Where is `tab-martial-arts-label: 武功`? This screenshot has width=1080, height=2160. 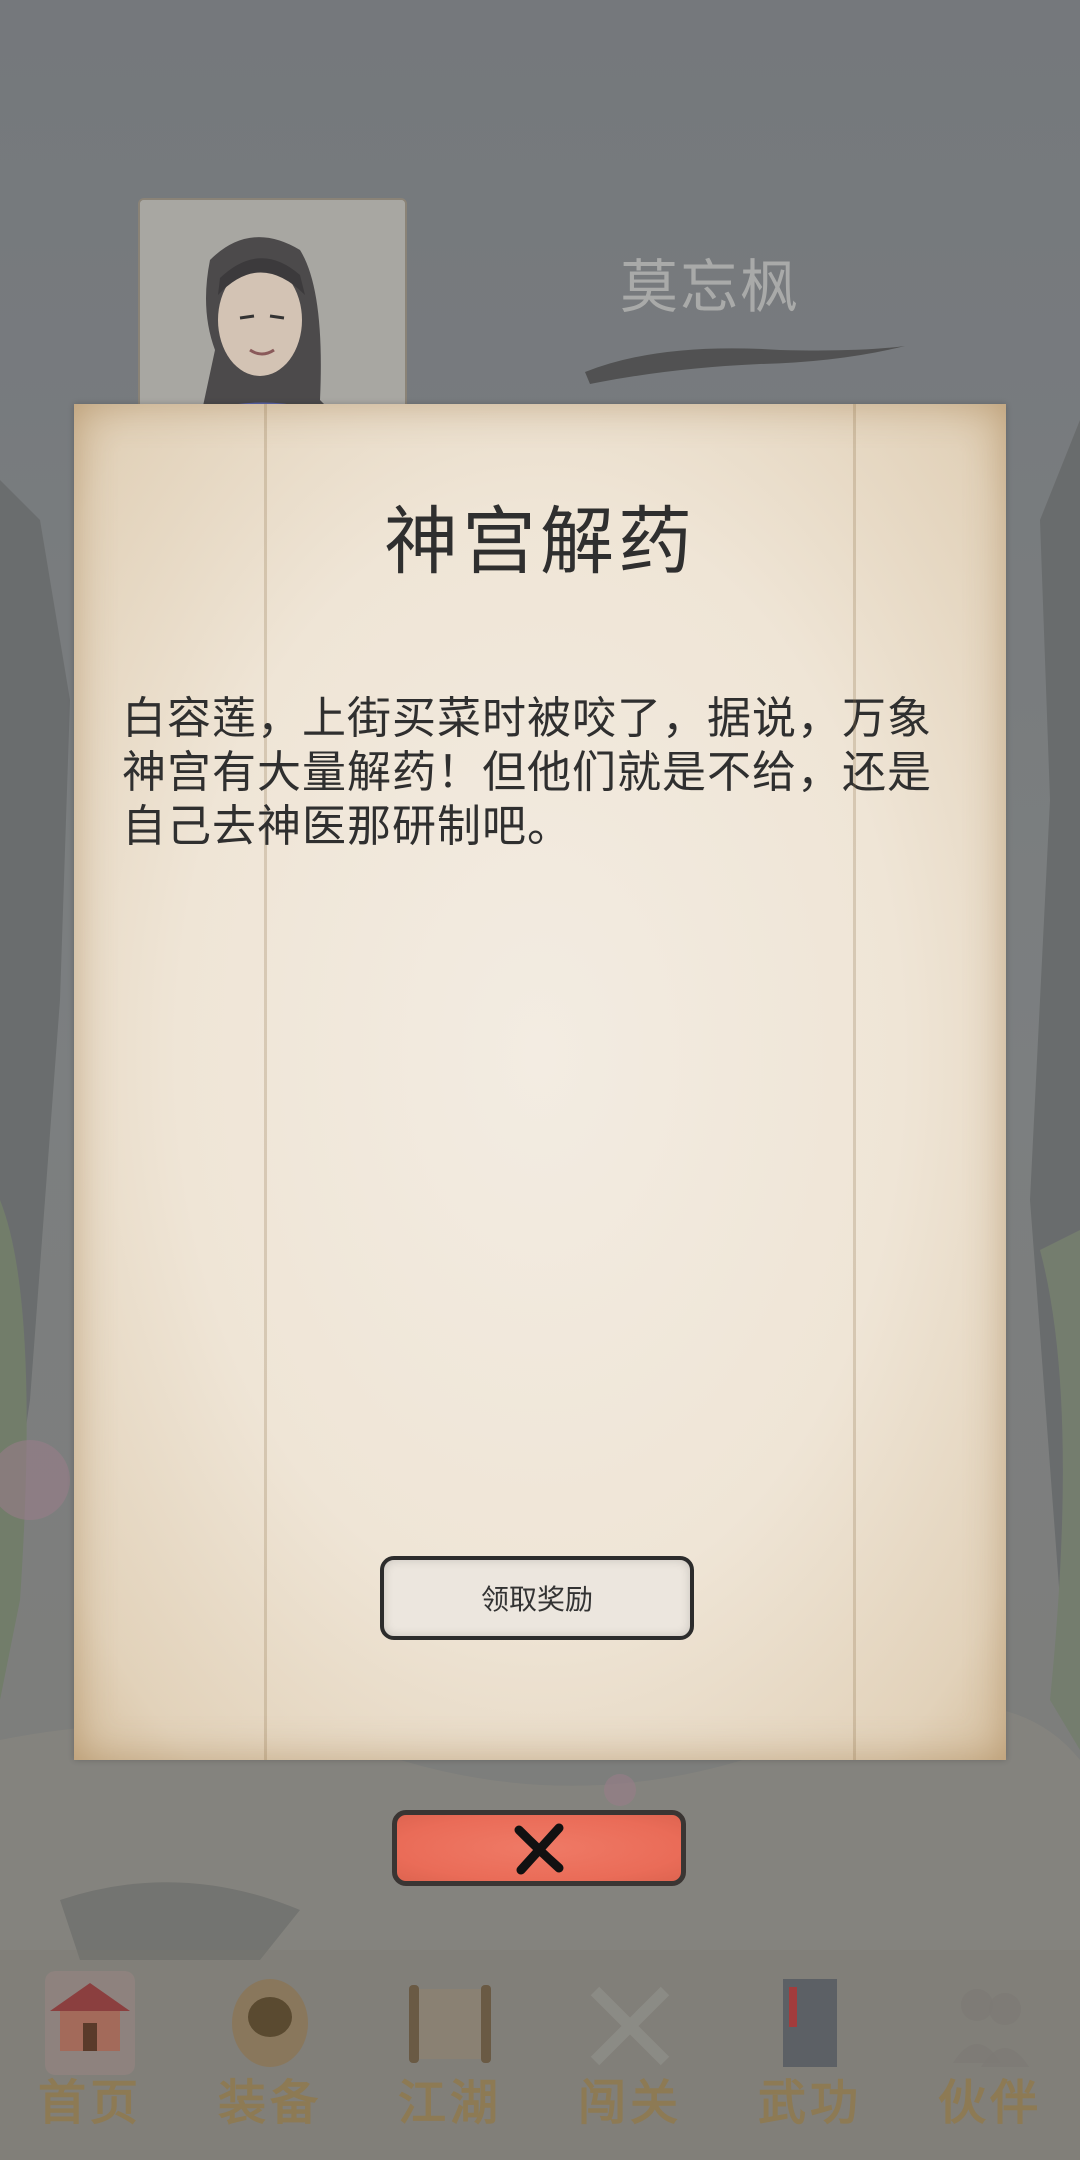
tab-martial-arts-label: 武功 is located at coordinates (809, 2103).